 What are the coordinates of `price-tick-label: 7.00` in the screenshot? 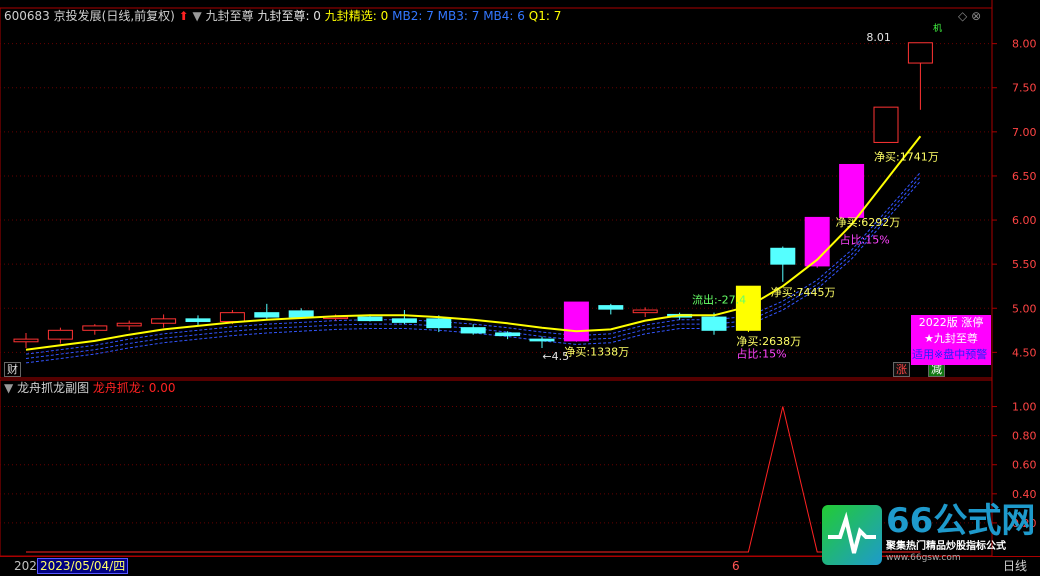 It's located at (1024, 132).